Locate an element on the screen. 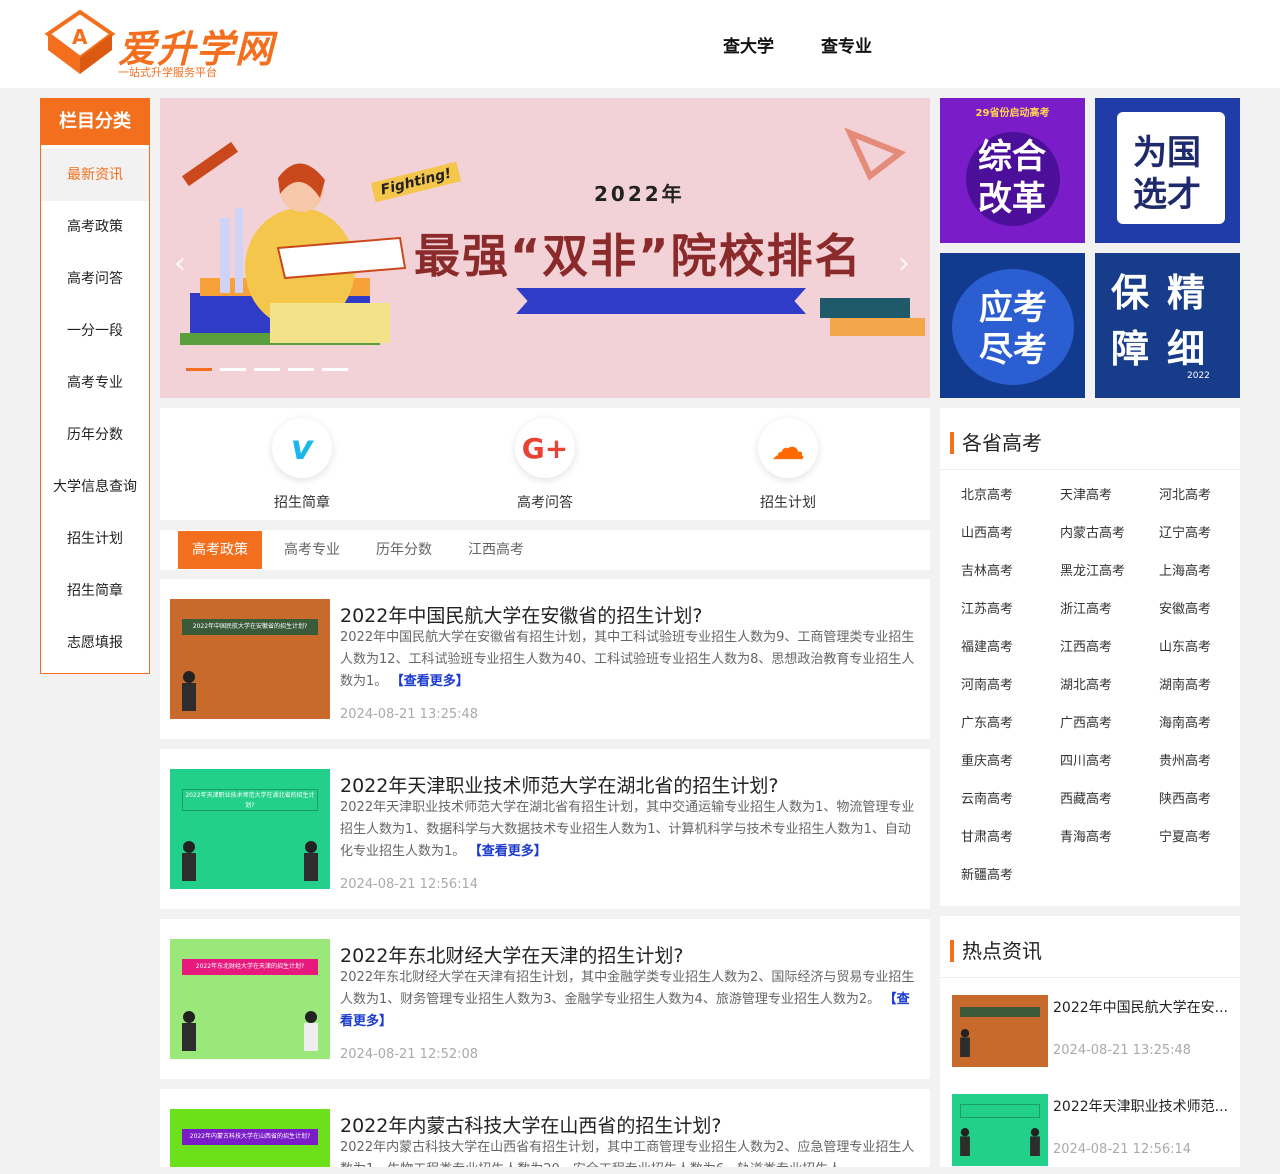 This screenshot has width=1280, height=1174. tab-past-scores: 历年分数 is located at coordinates (404, 550).